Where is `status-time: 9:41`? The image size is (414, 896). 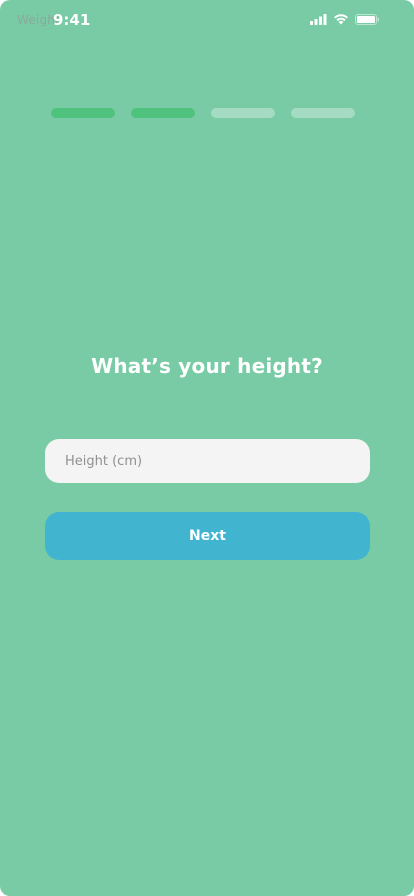
status-time: 9:41 is located at coordinates (72, 20).